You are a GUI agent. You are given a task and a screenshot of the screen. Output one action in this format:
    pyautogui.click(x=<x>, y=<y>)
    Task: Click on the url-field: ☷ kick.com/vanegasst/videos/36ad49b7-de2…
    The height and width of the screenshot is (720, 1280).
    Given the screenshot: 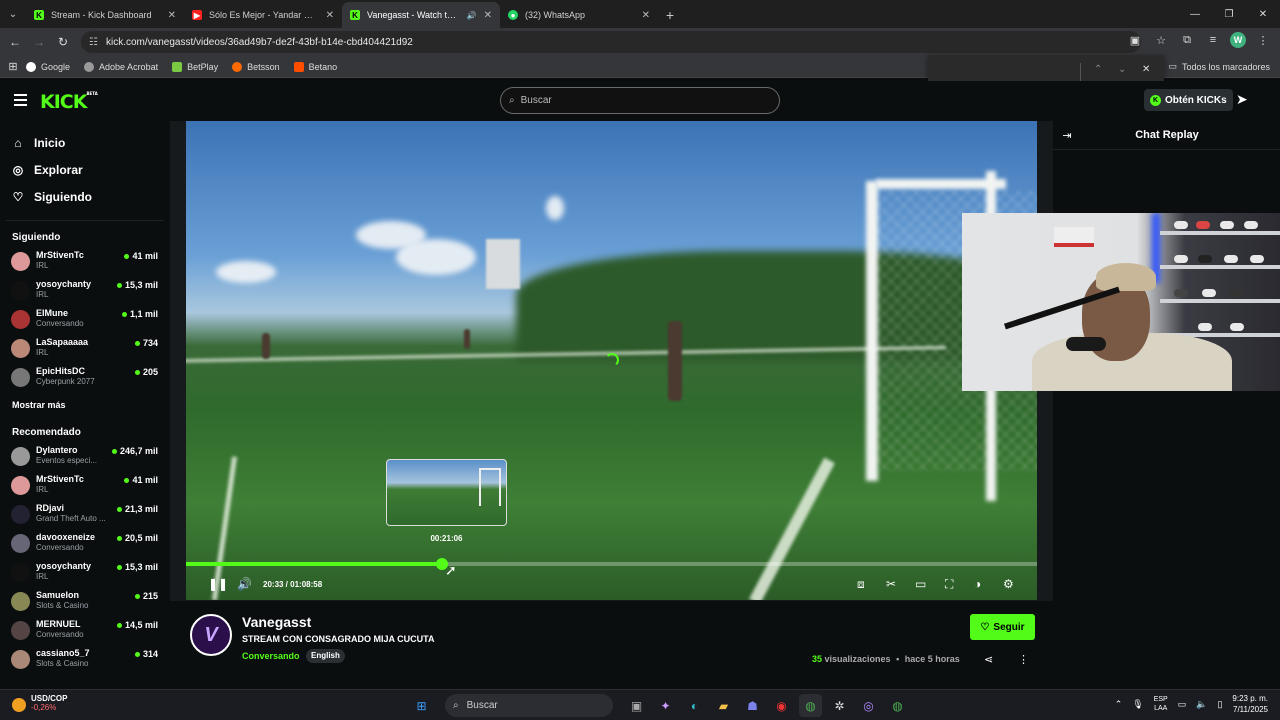 What is the action you would take?
    pyautogui.click(x=611, y=42)
    